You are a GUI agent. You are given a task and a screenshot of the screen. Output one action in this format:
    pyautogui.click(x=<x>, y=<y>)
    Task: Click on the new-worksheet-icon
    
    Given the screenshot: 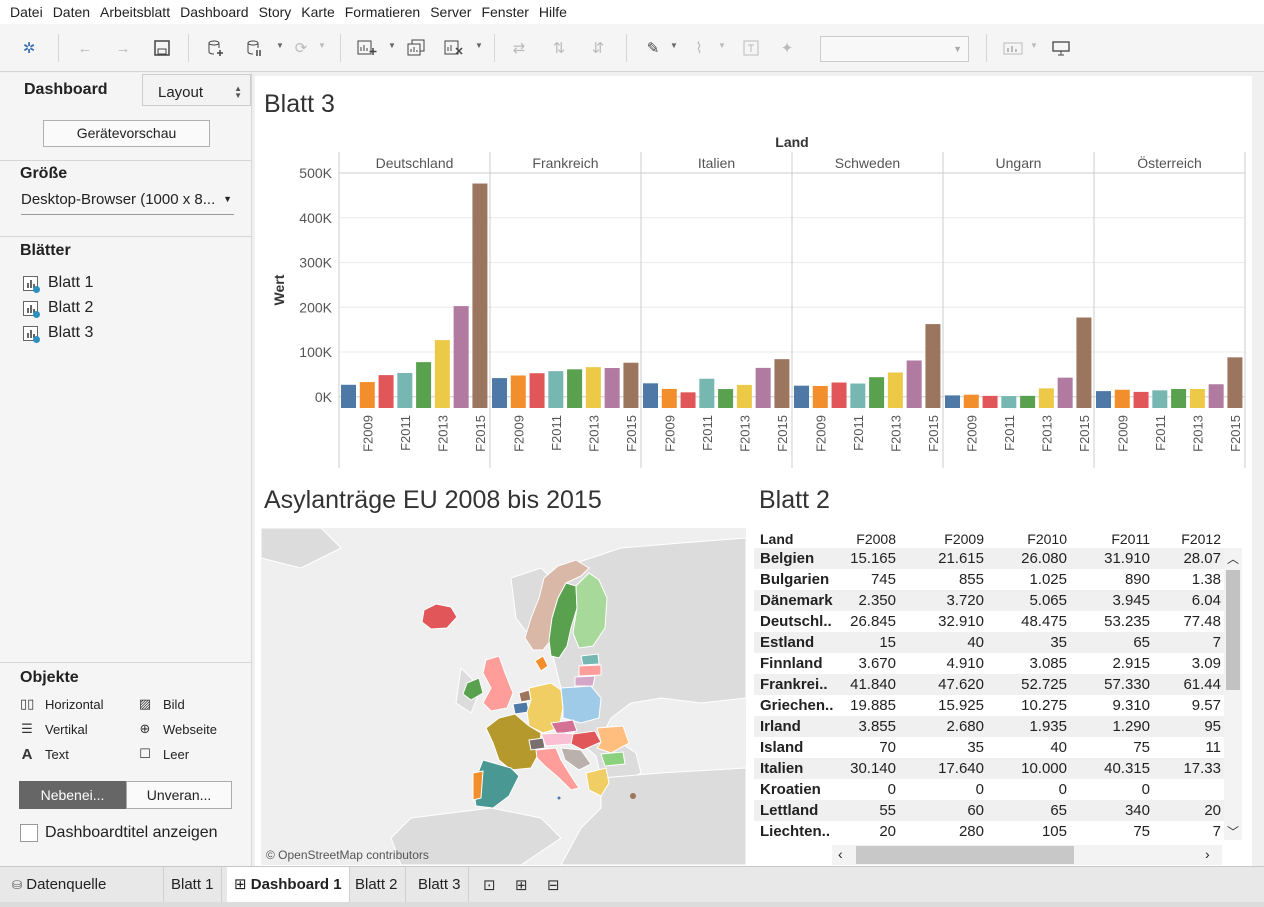 What is the action you would take?
    pyautogui.click(x=367, y=48)
    